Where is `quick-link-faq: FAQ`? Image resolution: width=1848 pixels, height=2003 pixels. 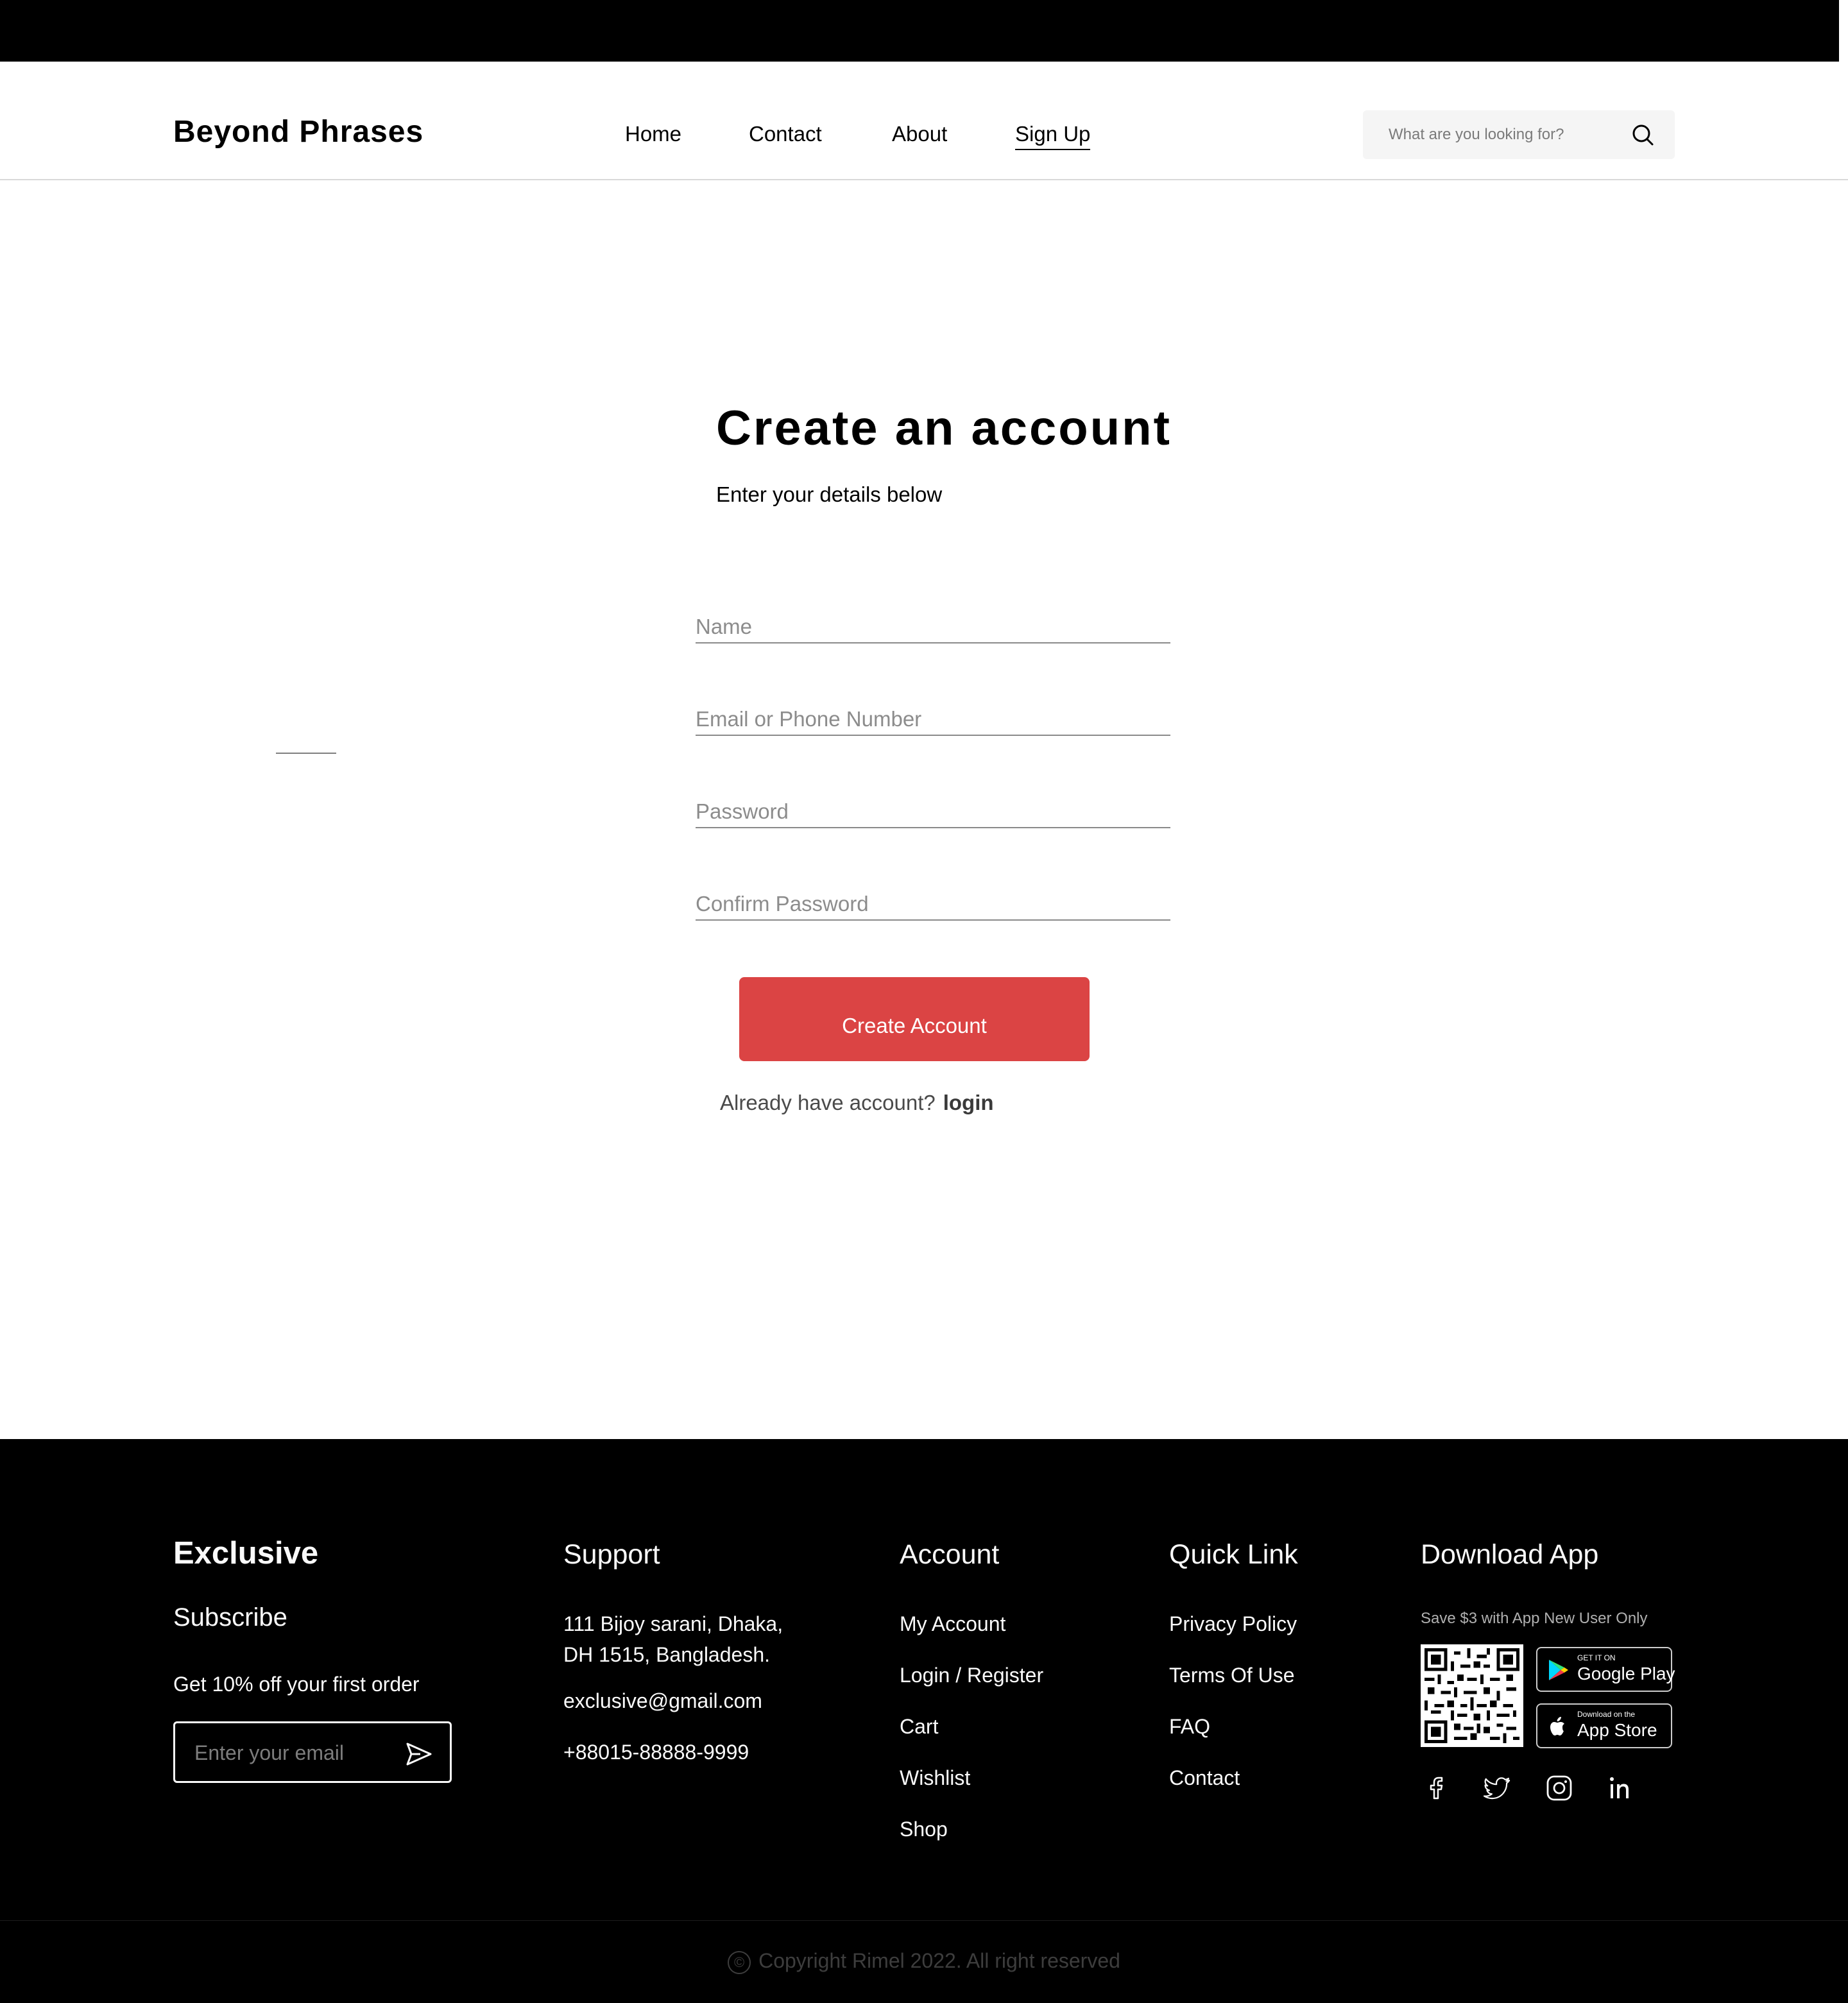 quick-link-faq: FAQ is located at coordinates (1190, 1726).